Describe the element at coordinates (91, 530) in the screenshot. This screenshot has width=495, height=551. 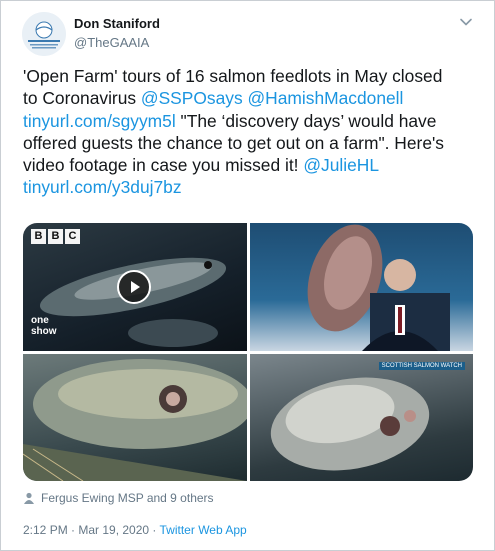
I see `tweet-timestamp: 2:12 PM · Mar 19, 2020 ·` at that location.